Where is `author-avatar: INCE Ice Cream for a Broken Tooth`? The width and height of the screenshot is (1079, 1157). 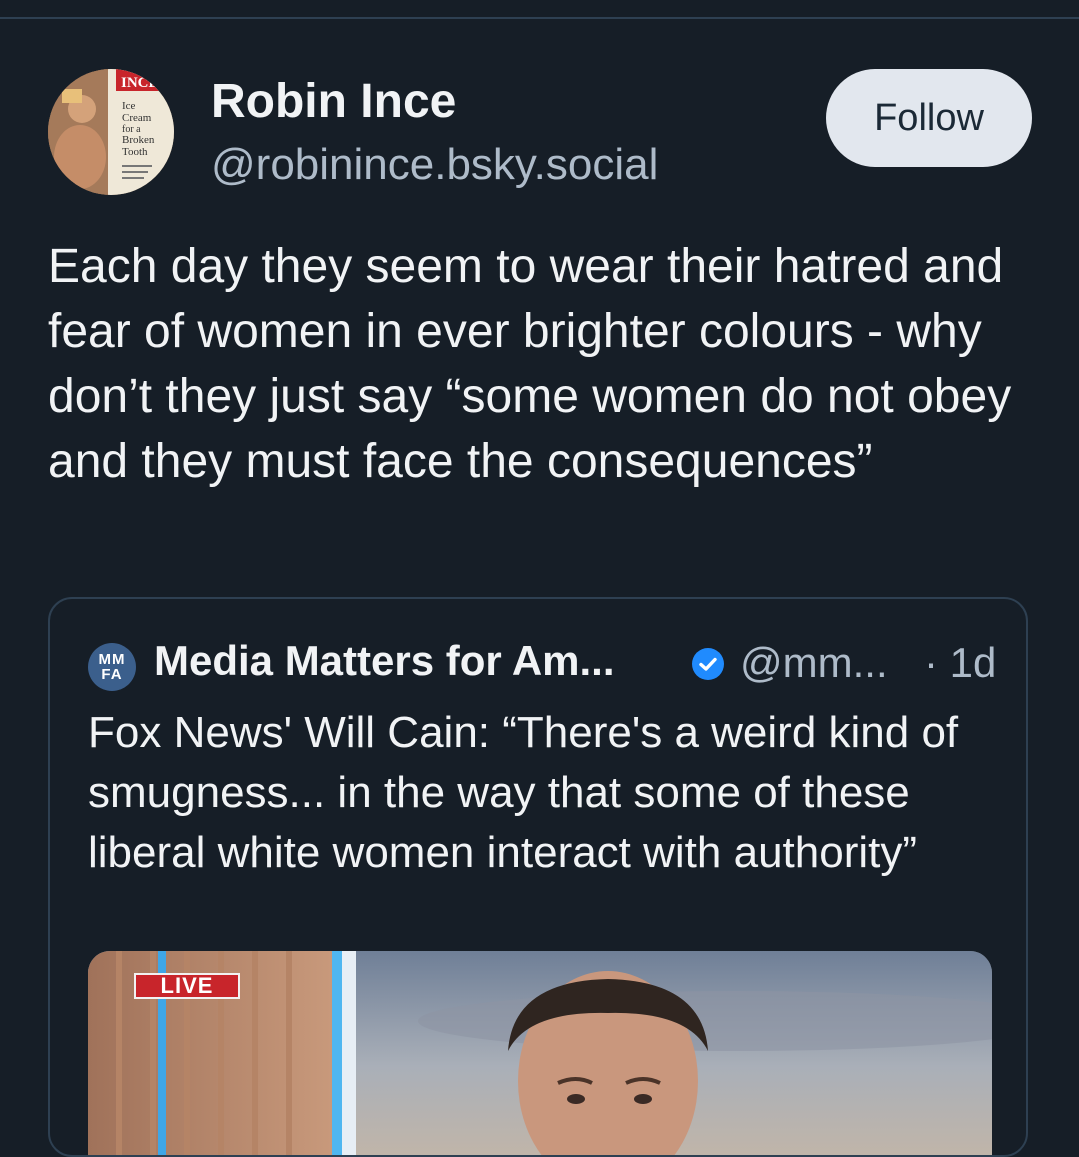 author-avatar: INCE Ice Cream for a Broken Tooth is located at coordinates (111, 132).